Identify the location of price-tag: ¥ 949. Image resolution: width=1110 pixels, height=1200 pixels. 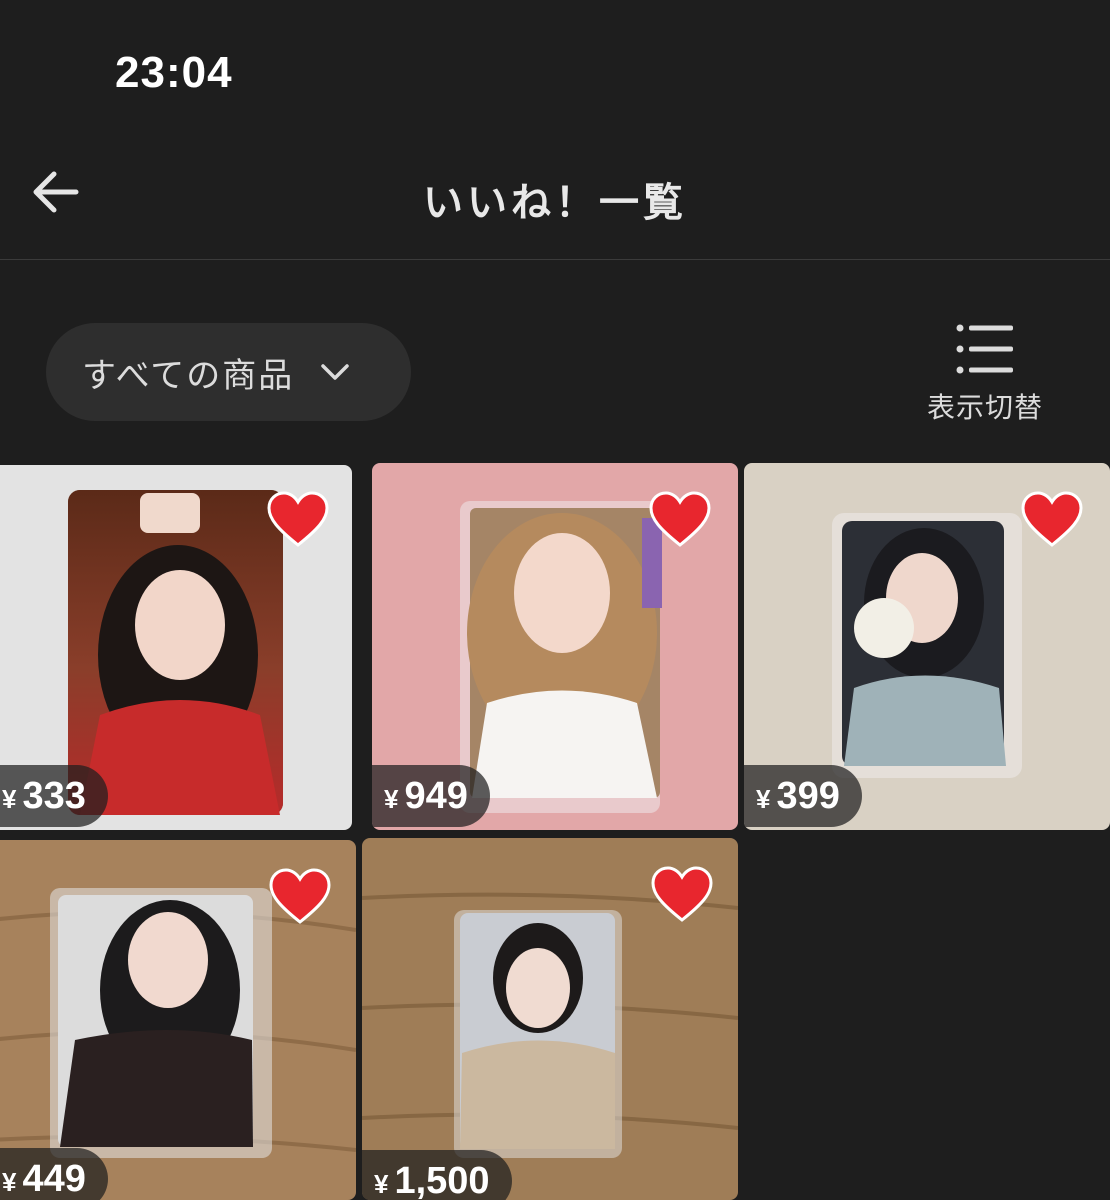
(431, 796).